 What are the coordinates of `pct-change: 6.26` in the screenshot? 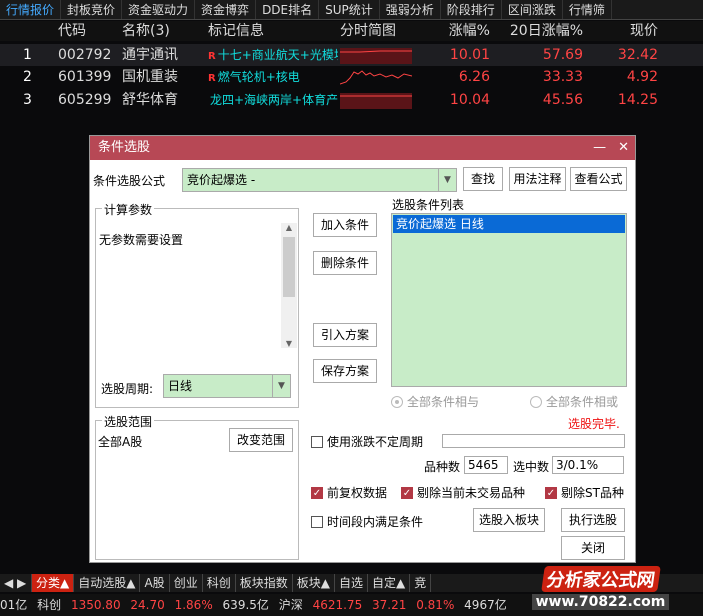 It's located at (474, 77).